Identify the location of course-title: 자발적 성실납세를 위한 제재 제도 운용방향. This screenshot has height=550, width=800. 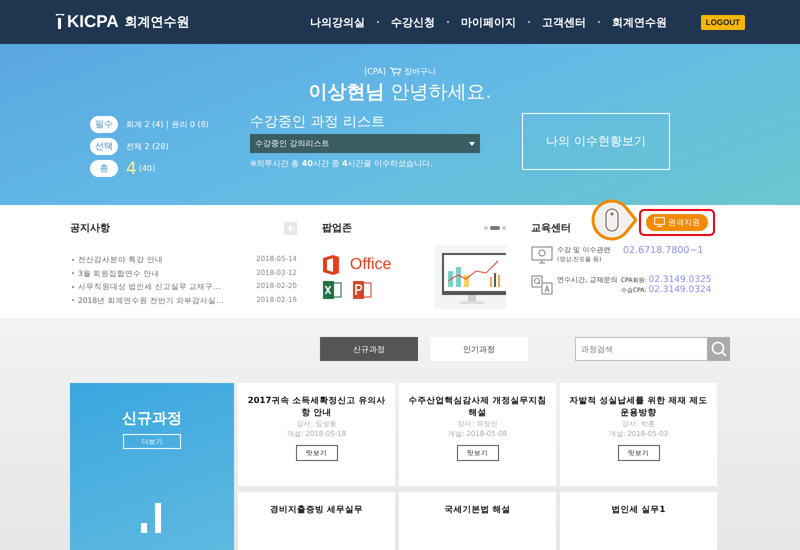
(638, 407).